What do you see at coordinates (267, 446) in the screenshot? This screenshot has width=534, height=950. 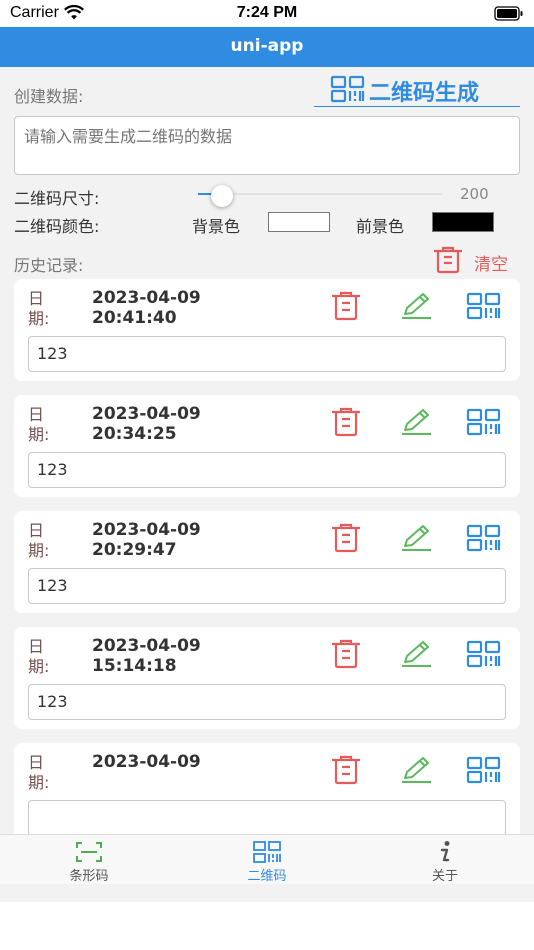 I see `history-card: 日期: 2023-04-09 20:34:25 123` at bounding box center [267, 446].